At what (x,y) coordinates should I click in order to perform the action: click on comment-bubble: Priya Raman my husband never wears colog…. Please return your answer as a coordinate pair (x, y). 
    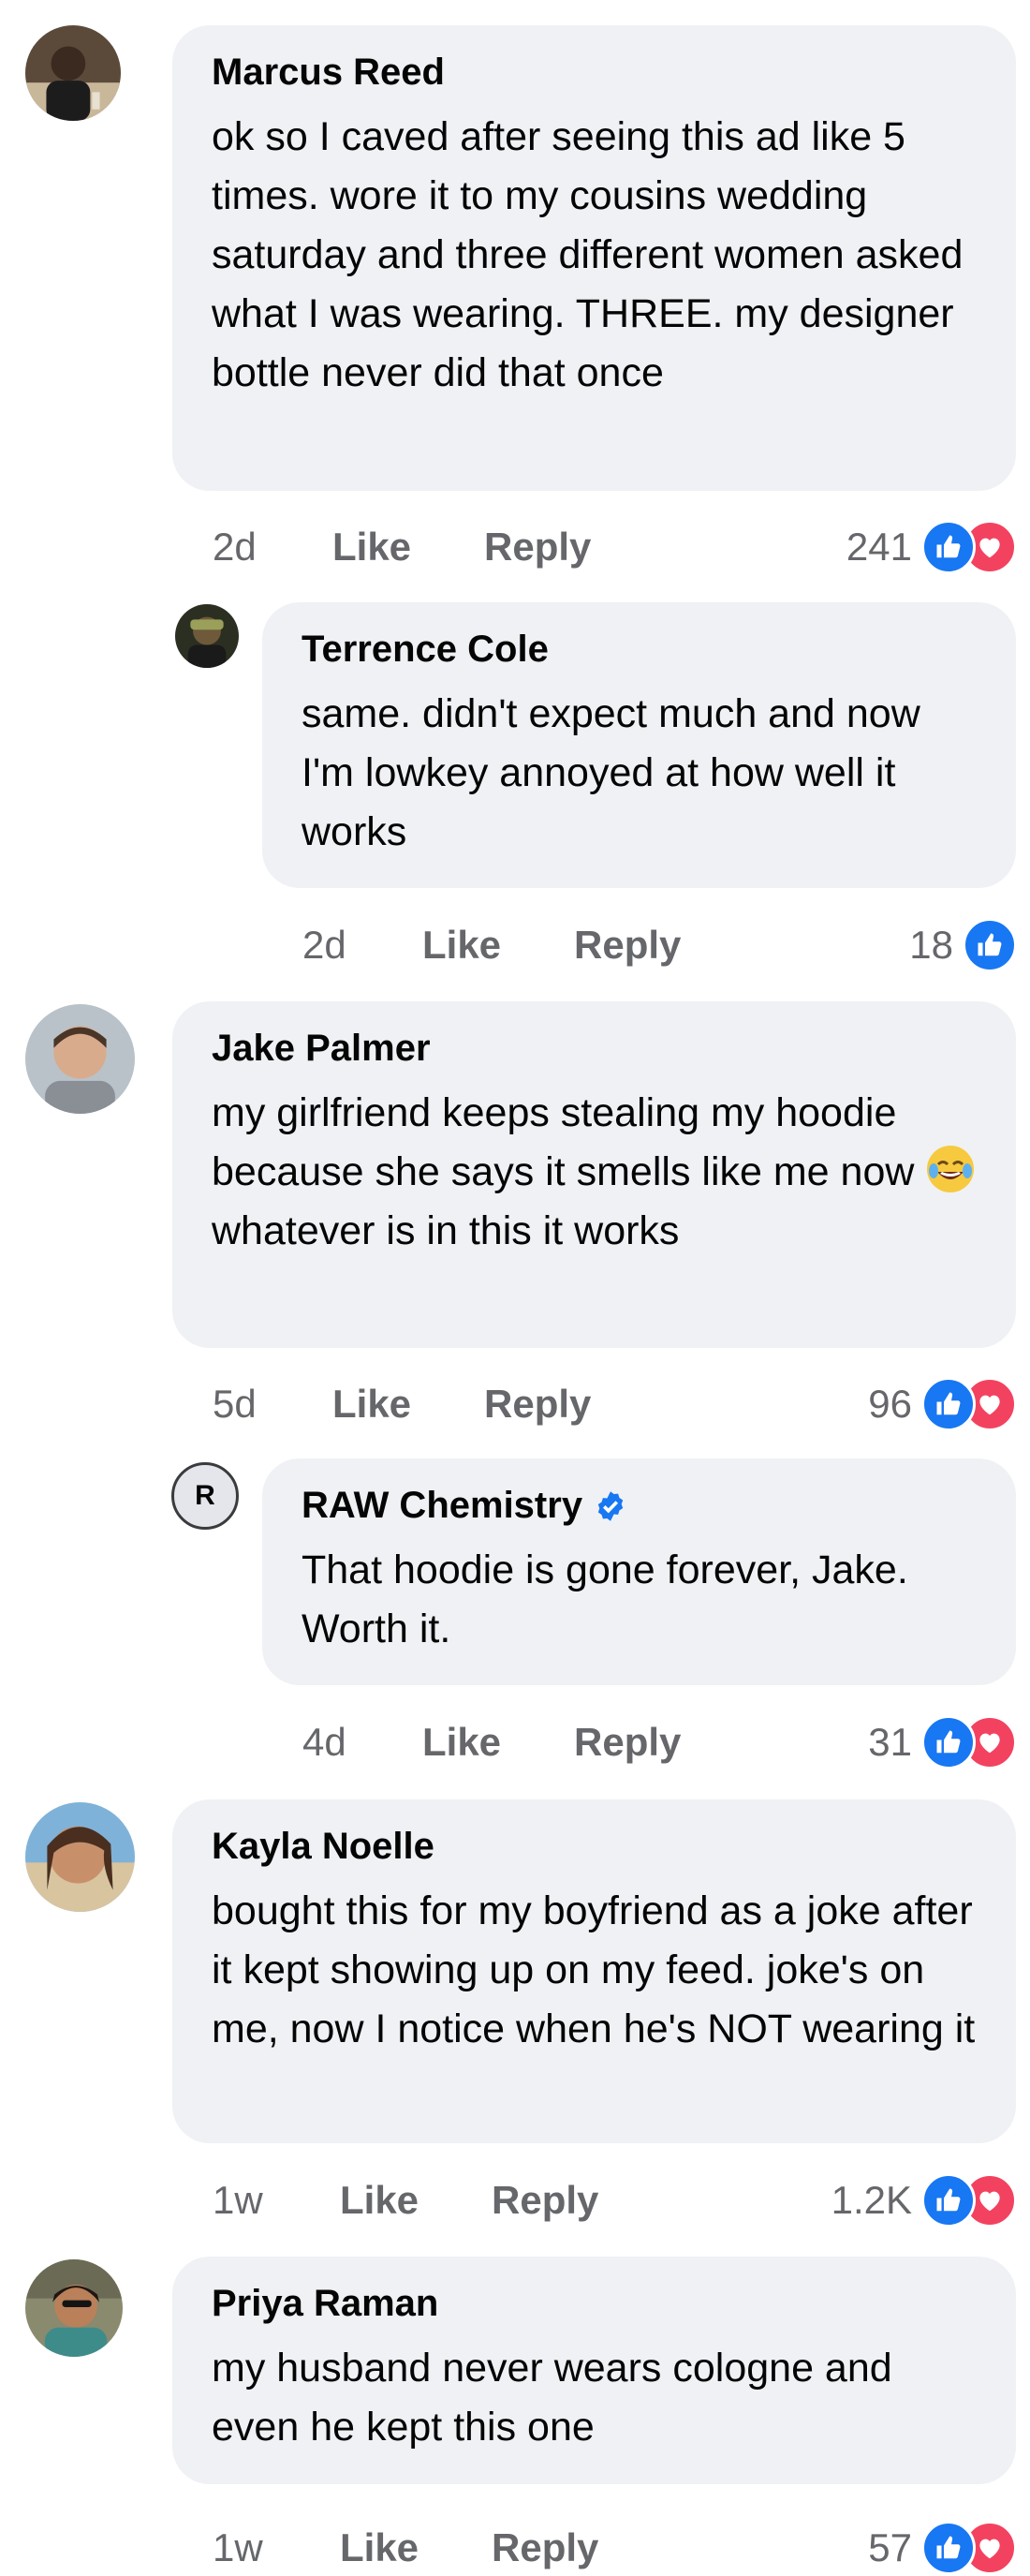
    Looking at the image, I should click on (594, 2371).